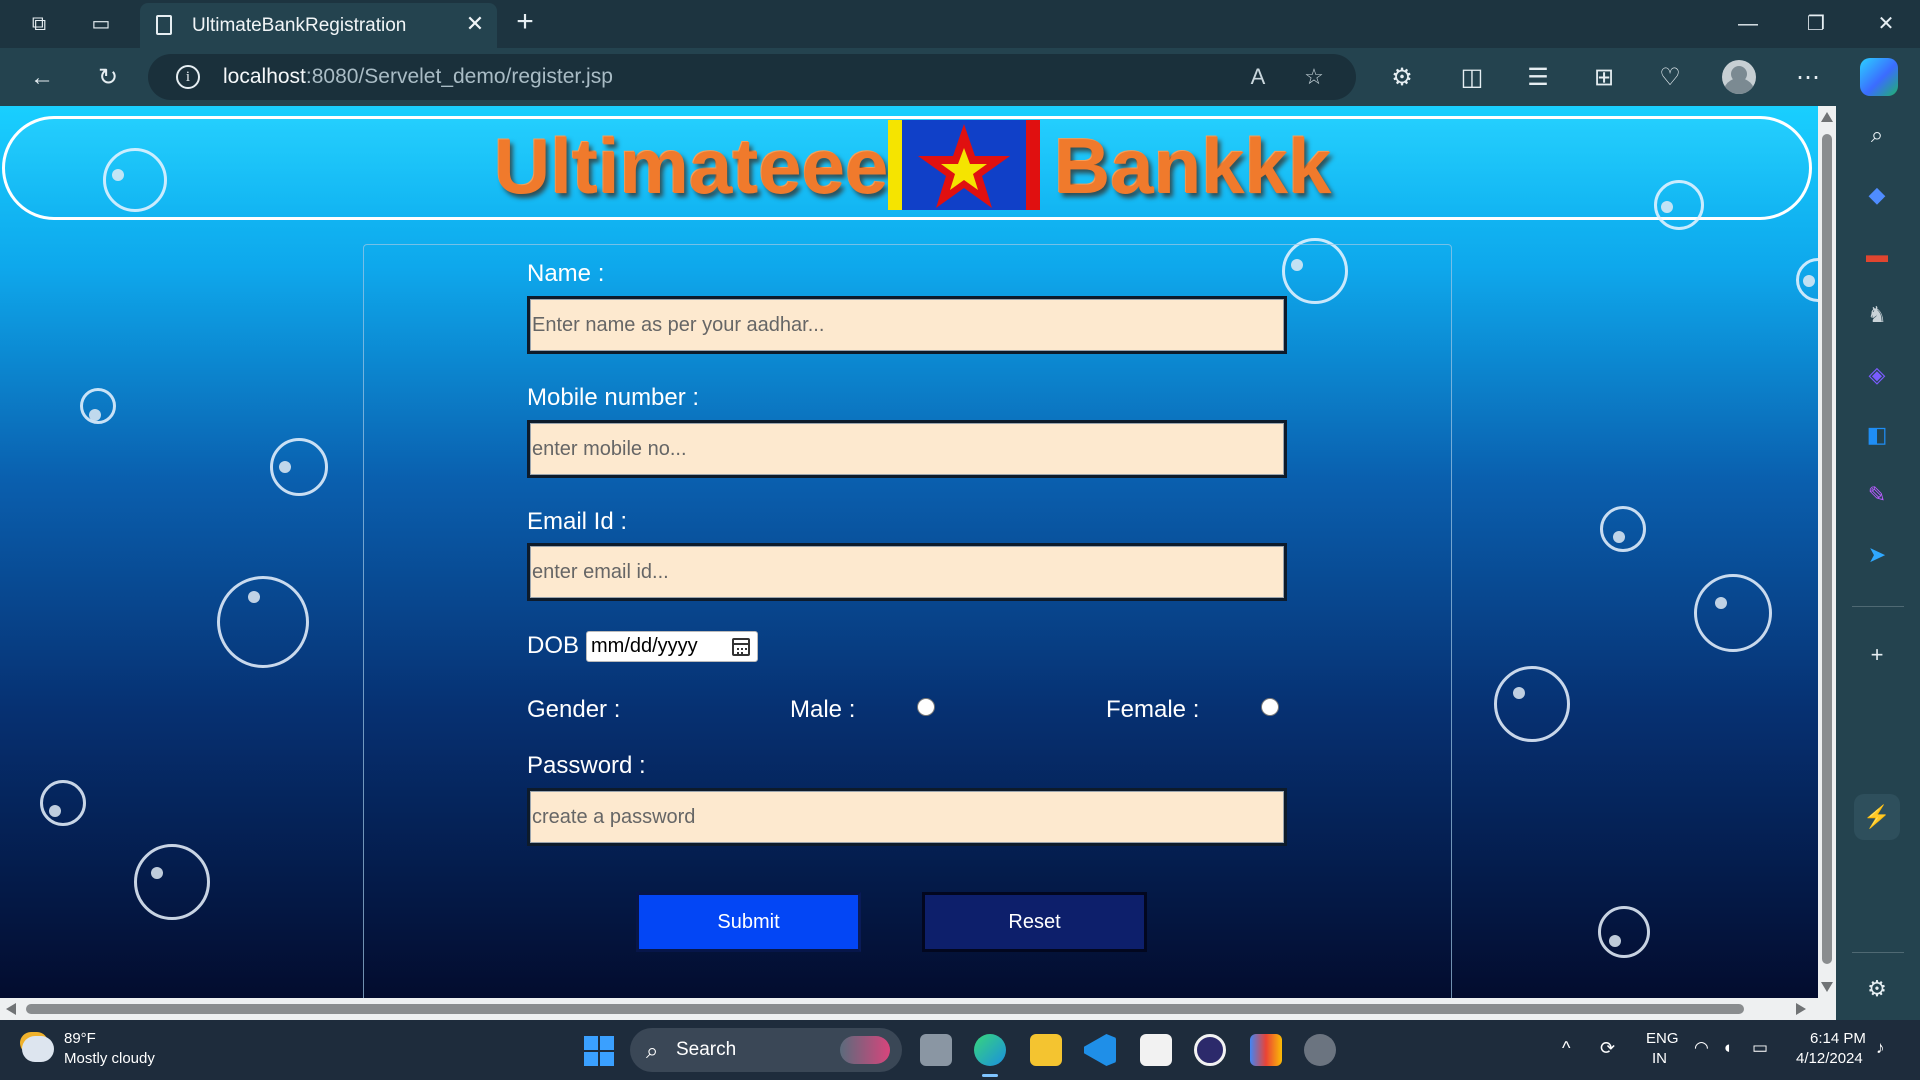 The width and height of the screenshot is (1920, 1080). Describe the element at coordinates (990, 1050) in the screenshot. I see `edge-taskbar-icon` at that location.